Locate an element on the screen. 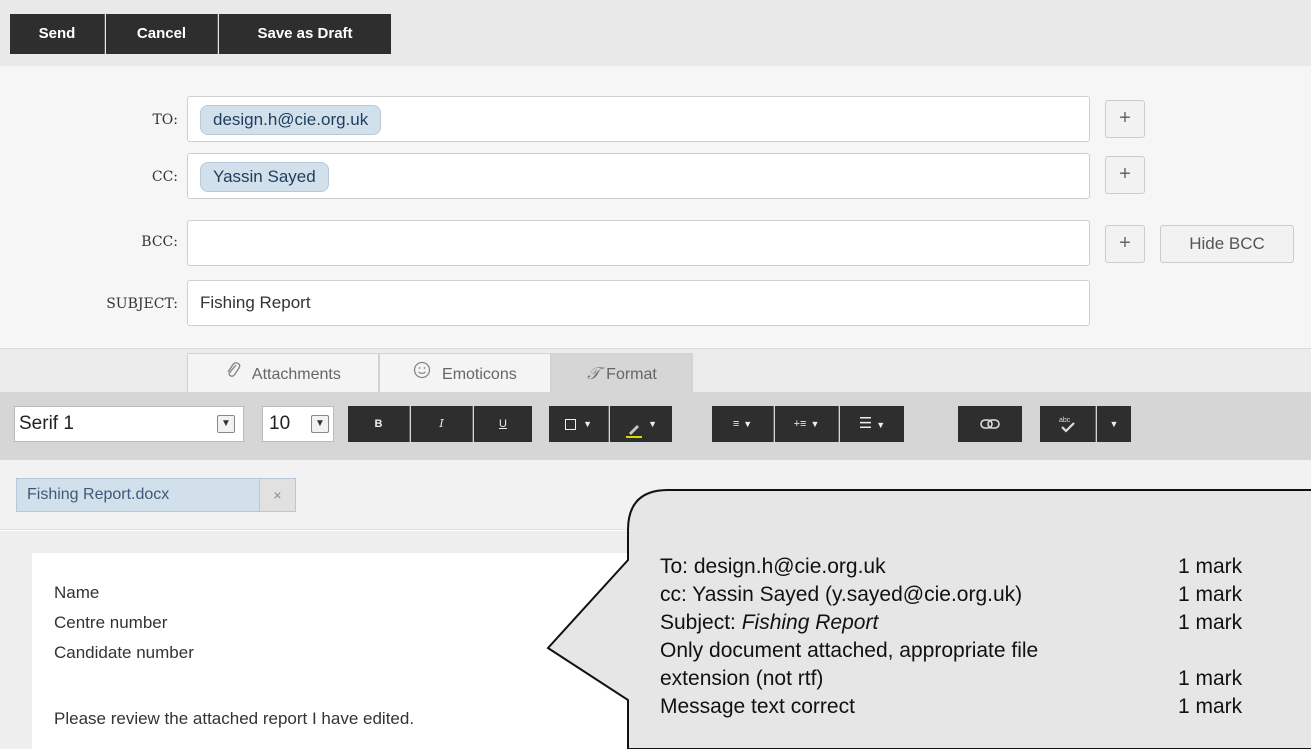  mark-row-text: cc: Yassin Sayed (y.sayed@cie.org.uk) is located at coordinates (841, 594).